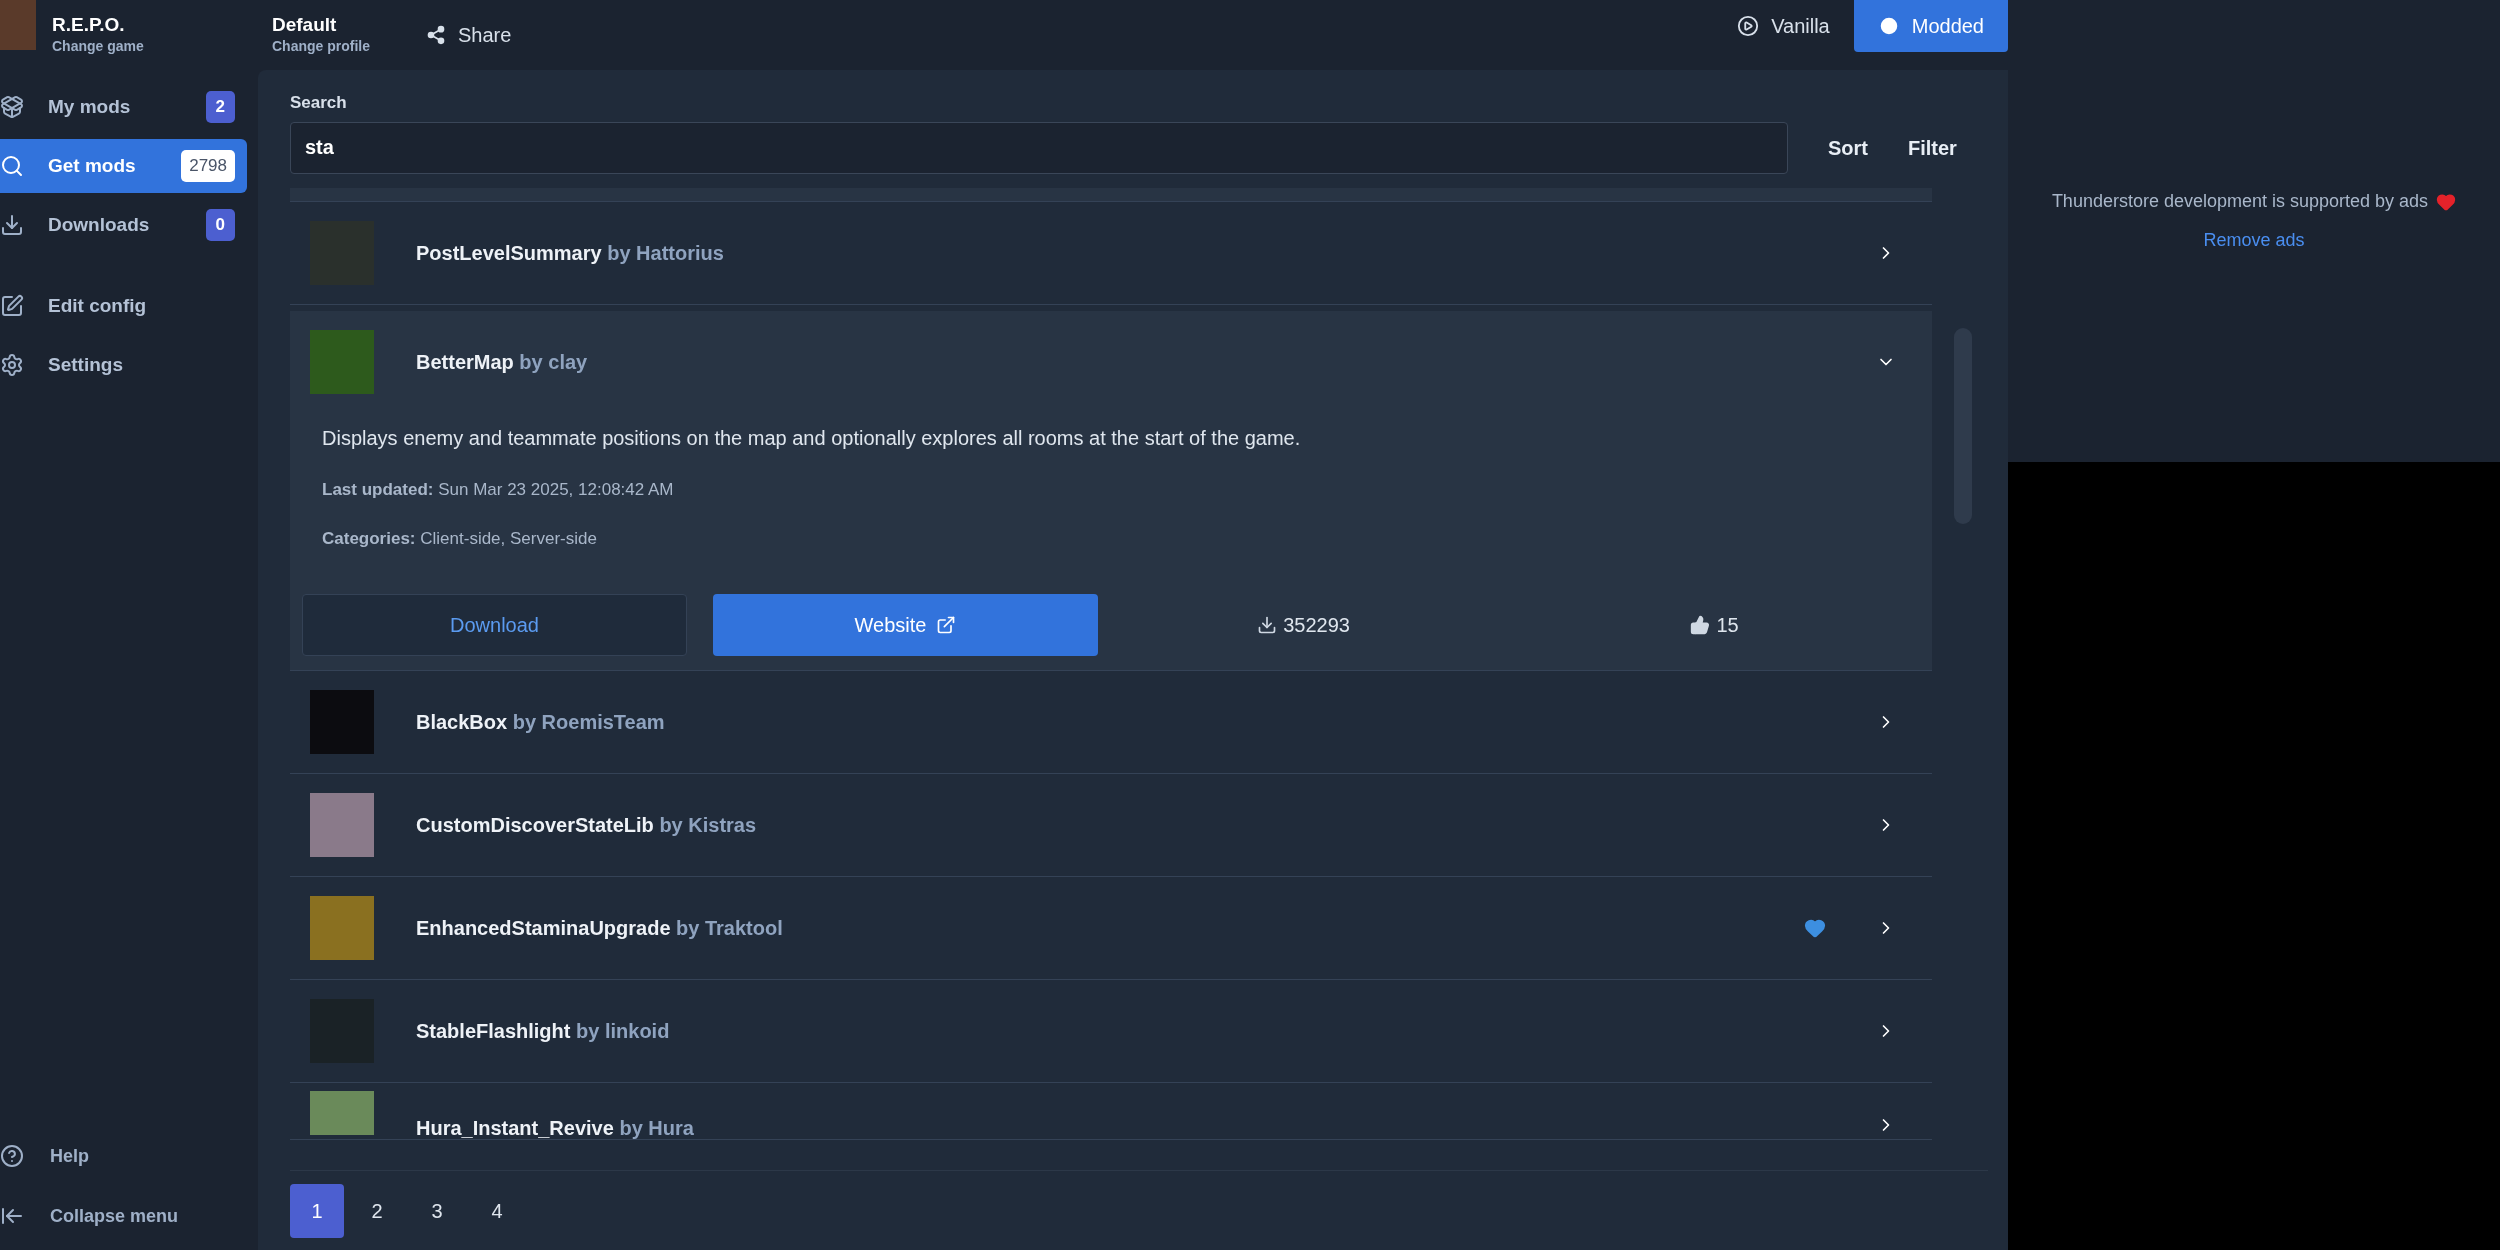  What do you see at coordinates (1111, 928) in the screenshot?
I see `mod-row: EnhancedStaminaUpgrade by Traktool` at bounding box center [1111, 928].